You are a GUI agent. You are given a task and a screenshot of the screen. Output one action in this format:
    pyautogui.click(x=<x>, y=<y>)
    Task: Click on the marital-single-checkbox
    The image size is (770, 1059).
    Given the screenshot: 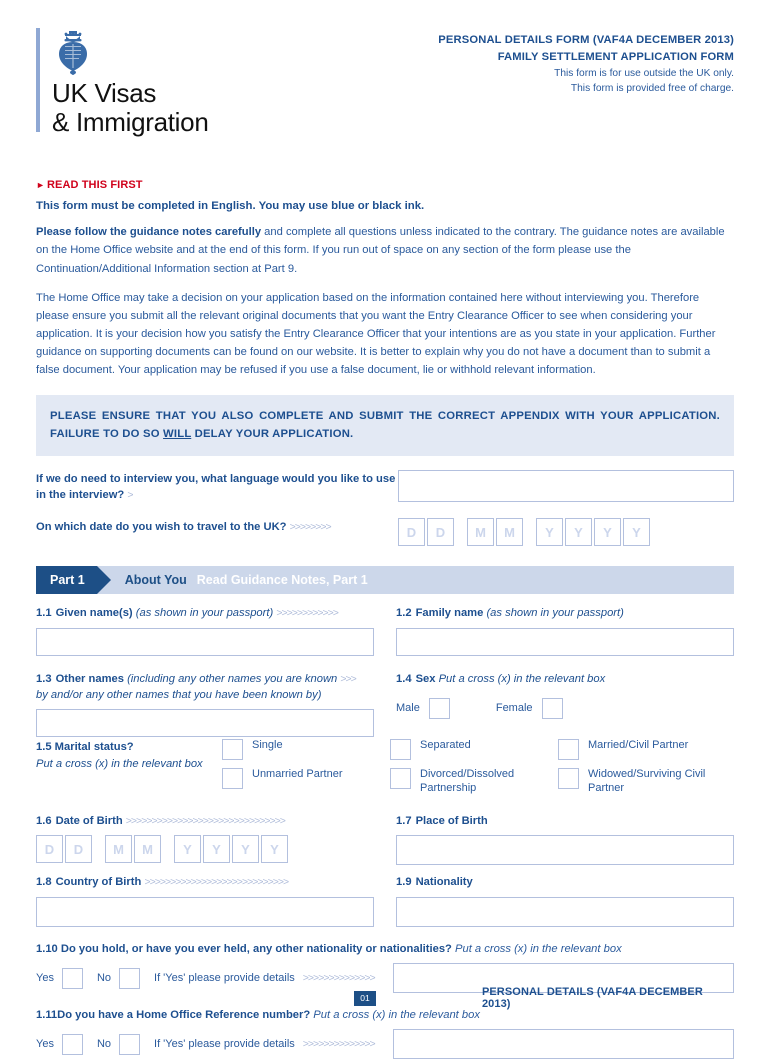 What is the action you would take?
    pyautogui.click(x=232, y=750)
    